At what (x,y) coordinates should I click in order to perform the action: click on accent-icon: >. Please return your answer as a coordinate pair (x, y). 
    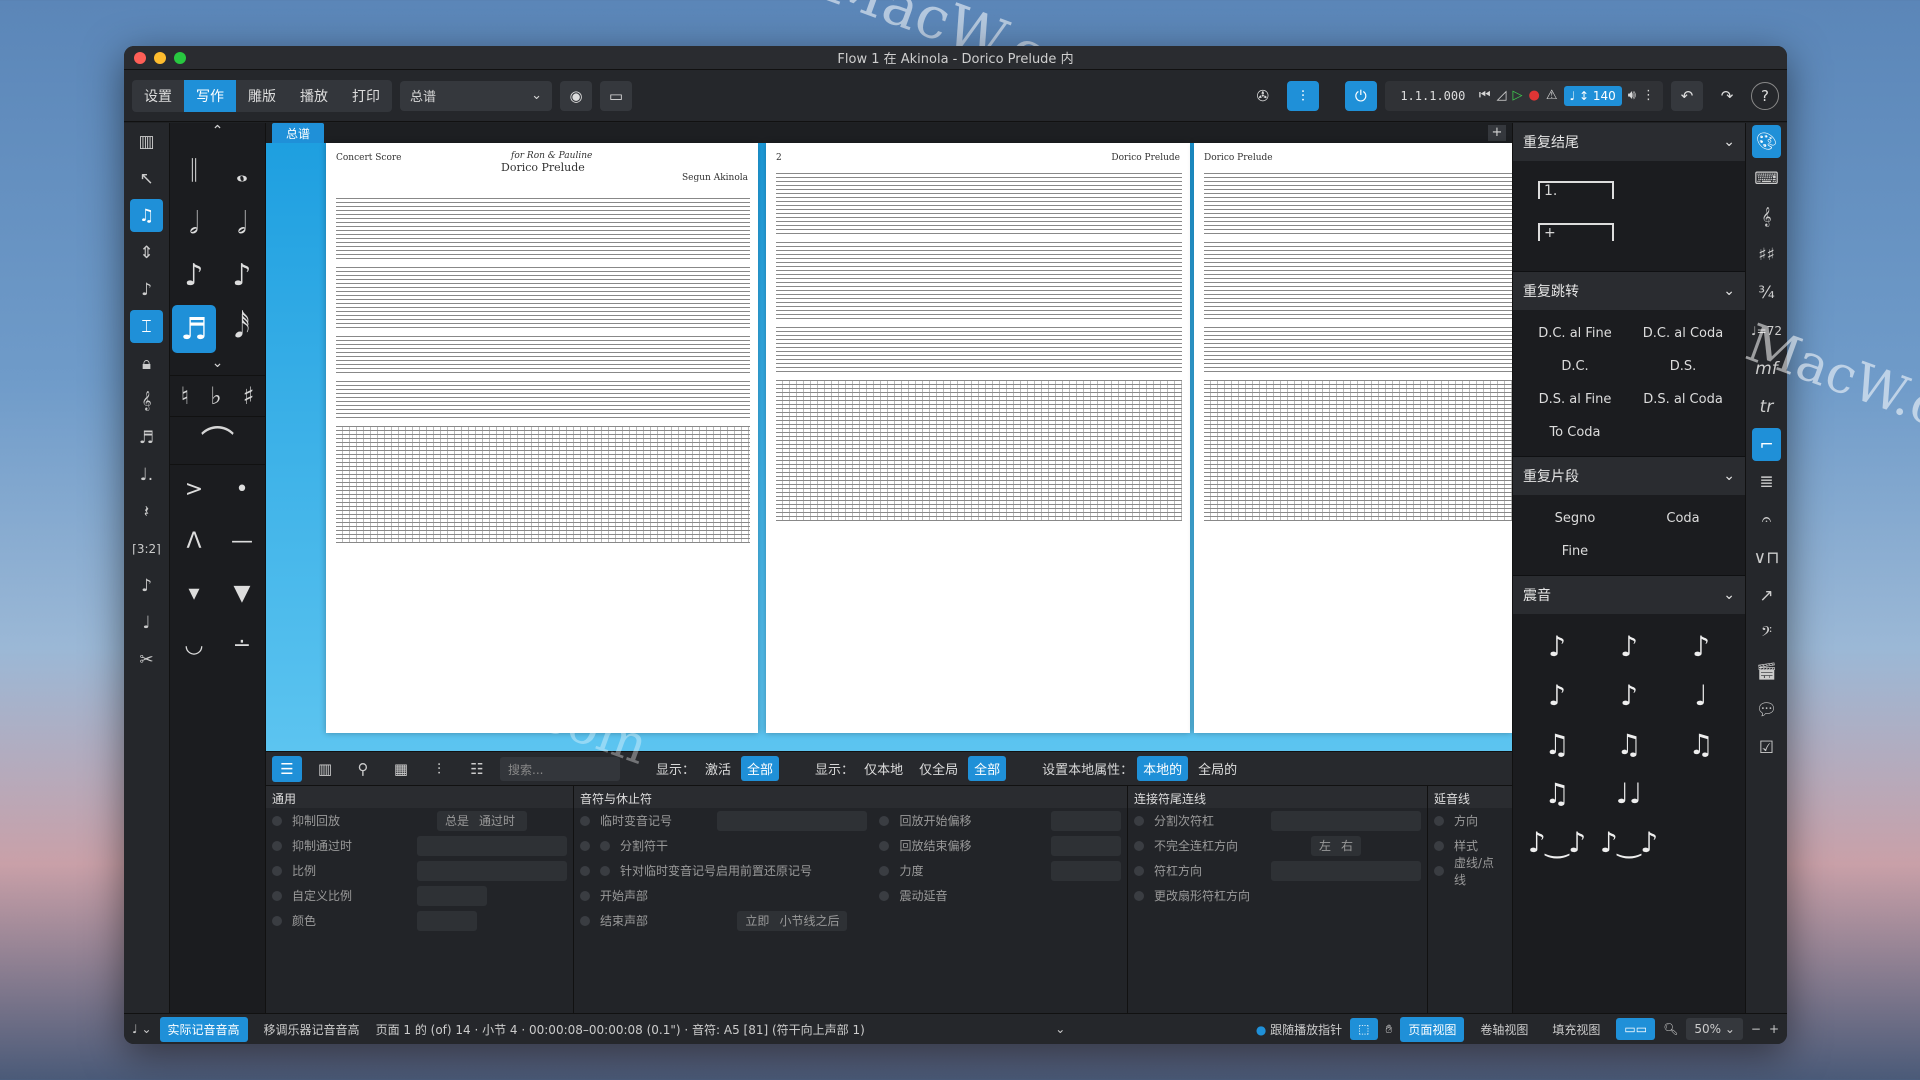
    Looking at the image, I should click on (194, 489).